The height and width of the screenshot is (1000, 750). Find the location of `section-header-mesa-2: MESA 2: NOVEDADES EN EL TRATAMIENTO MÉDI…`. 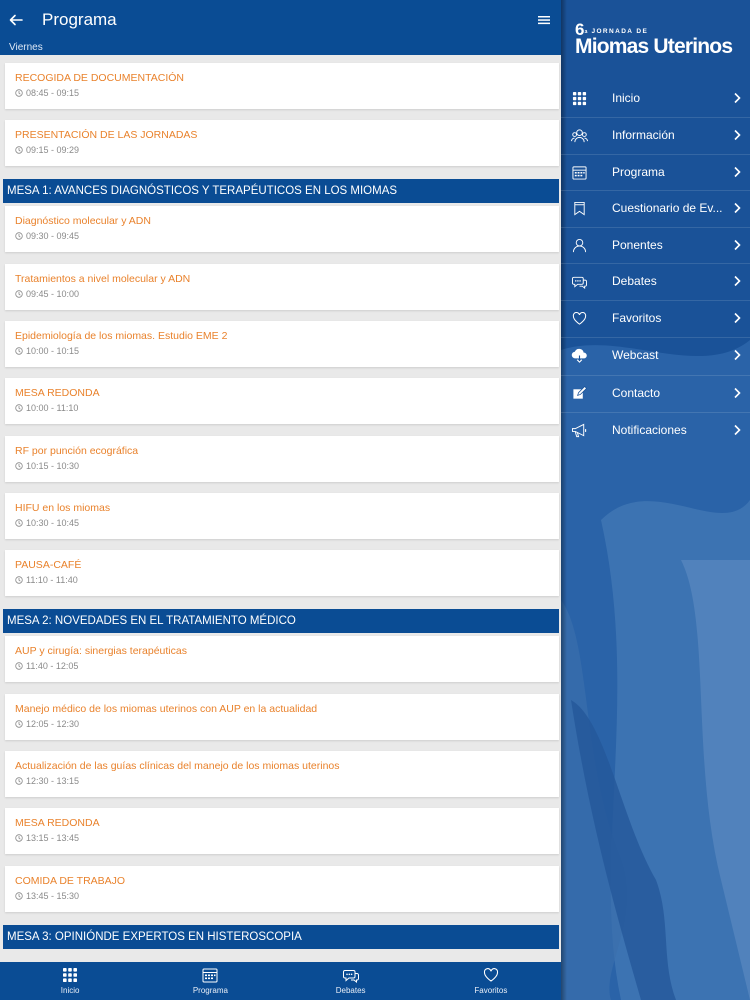

section-header-mesa-2: MESA 2: NOVEDADES EN EL TRATAMIENTO MÉDI… is located at coordinates (281, 621).